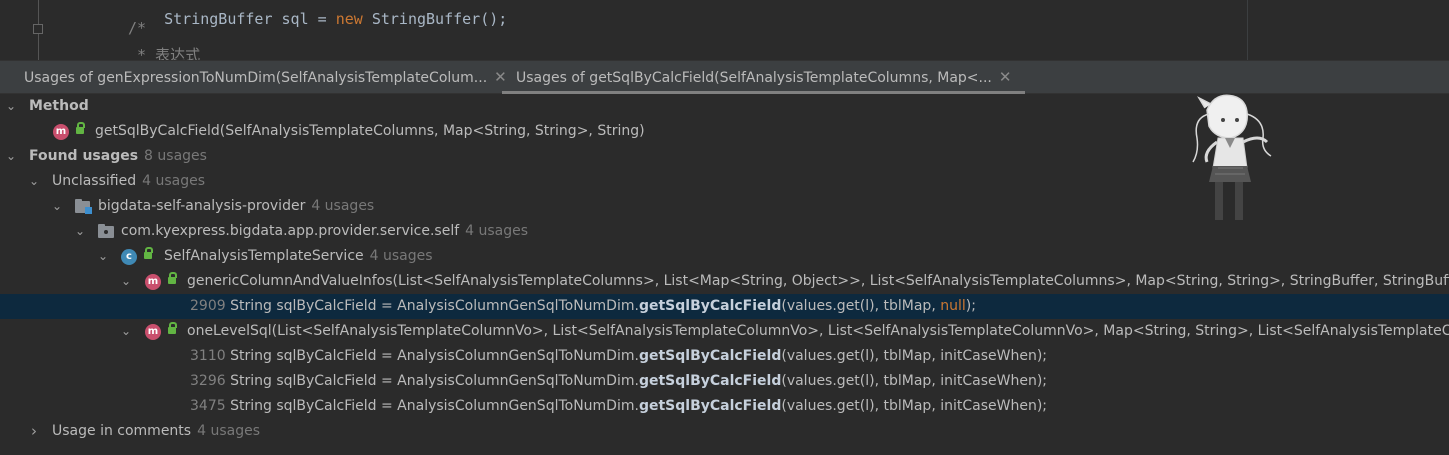 This screenshot has height=455, width=1449. Describe the element at coordinates (1232, 157) in the screenshot. I see `anime-mascot-image` at that location.